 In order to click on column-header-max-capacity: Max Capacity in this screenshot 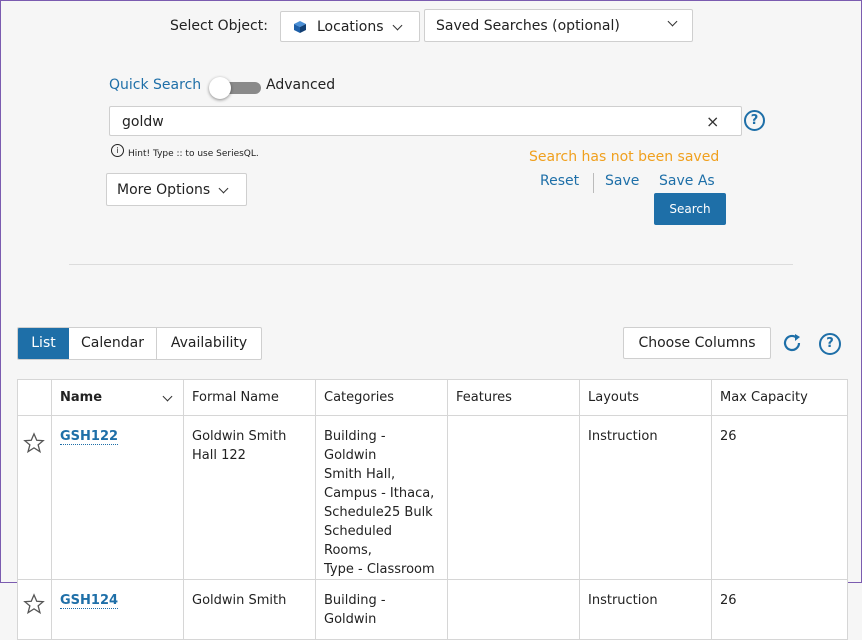, I will do `click(779, 397)`.